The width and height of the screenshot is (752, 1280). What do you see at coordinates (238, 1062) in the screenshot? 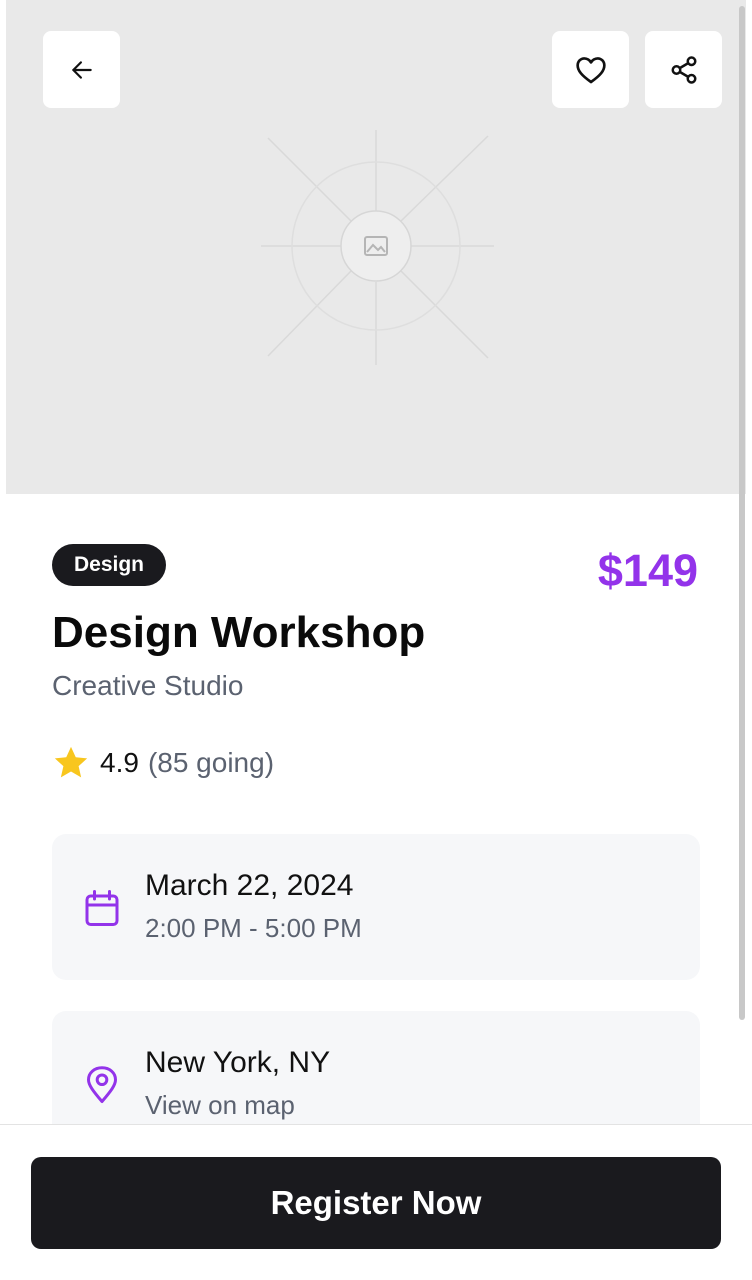
I see `event-location: New York, NY` at bounding box center [238, 1062].